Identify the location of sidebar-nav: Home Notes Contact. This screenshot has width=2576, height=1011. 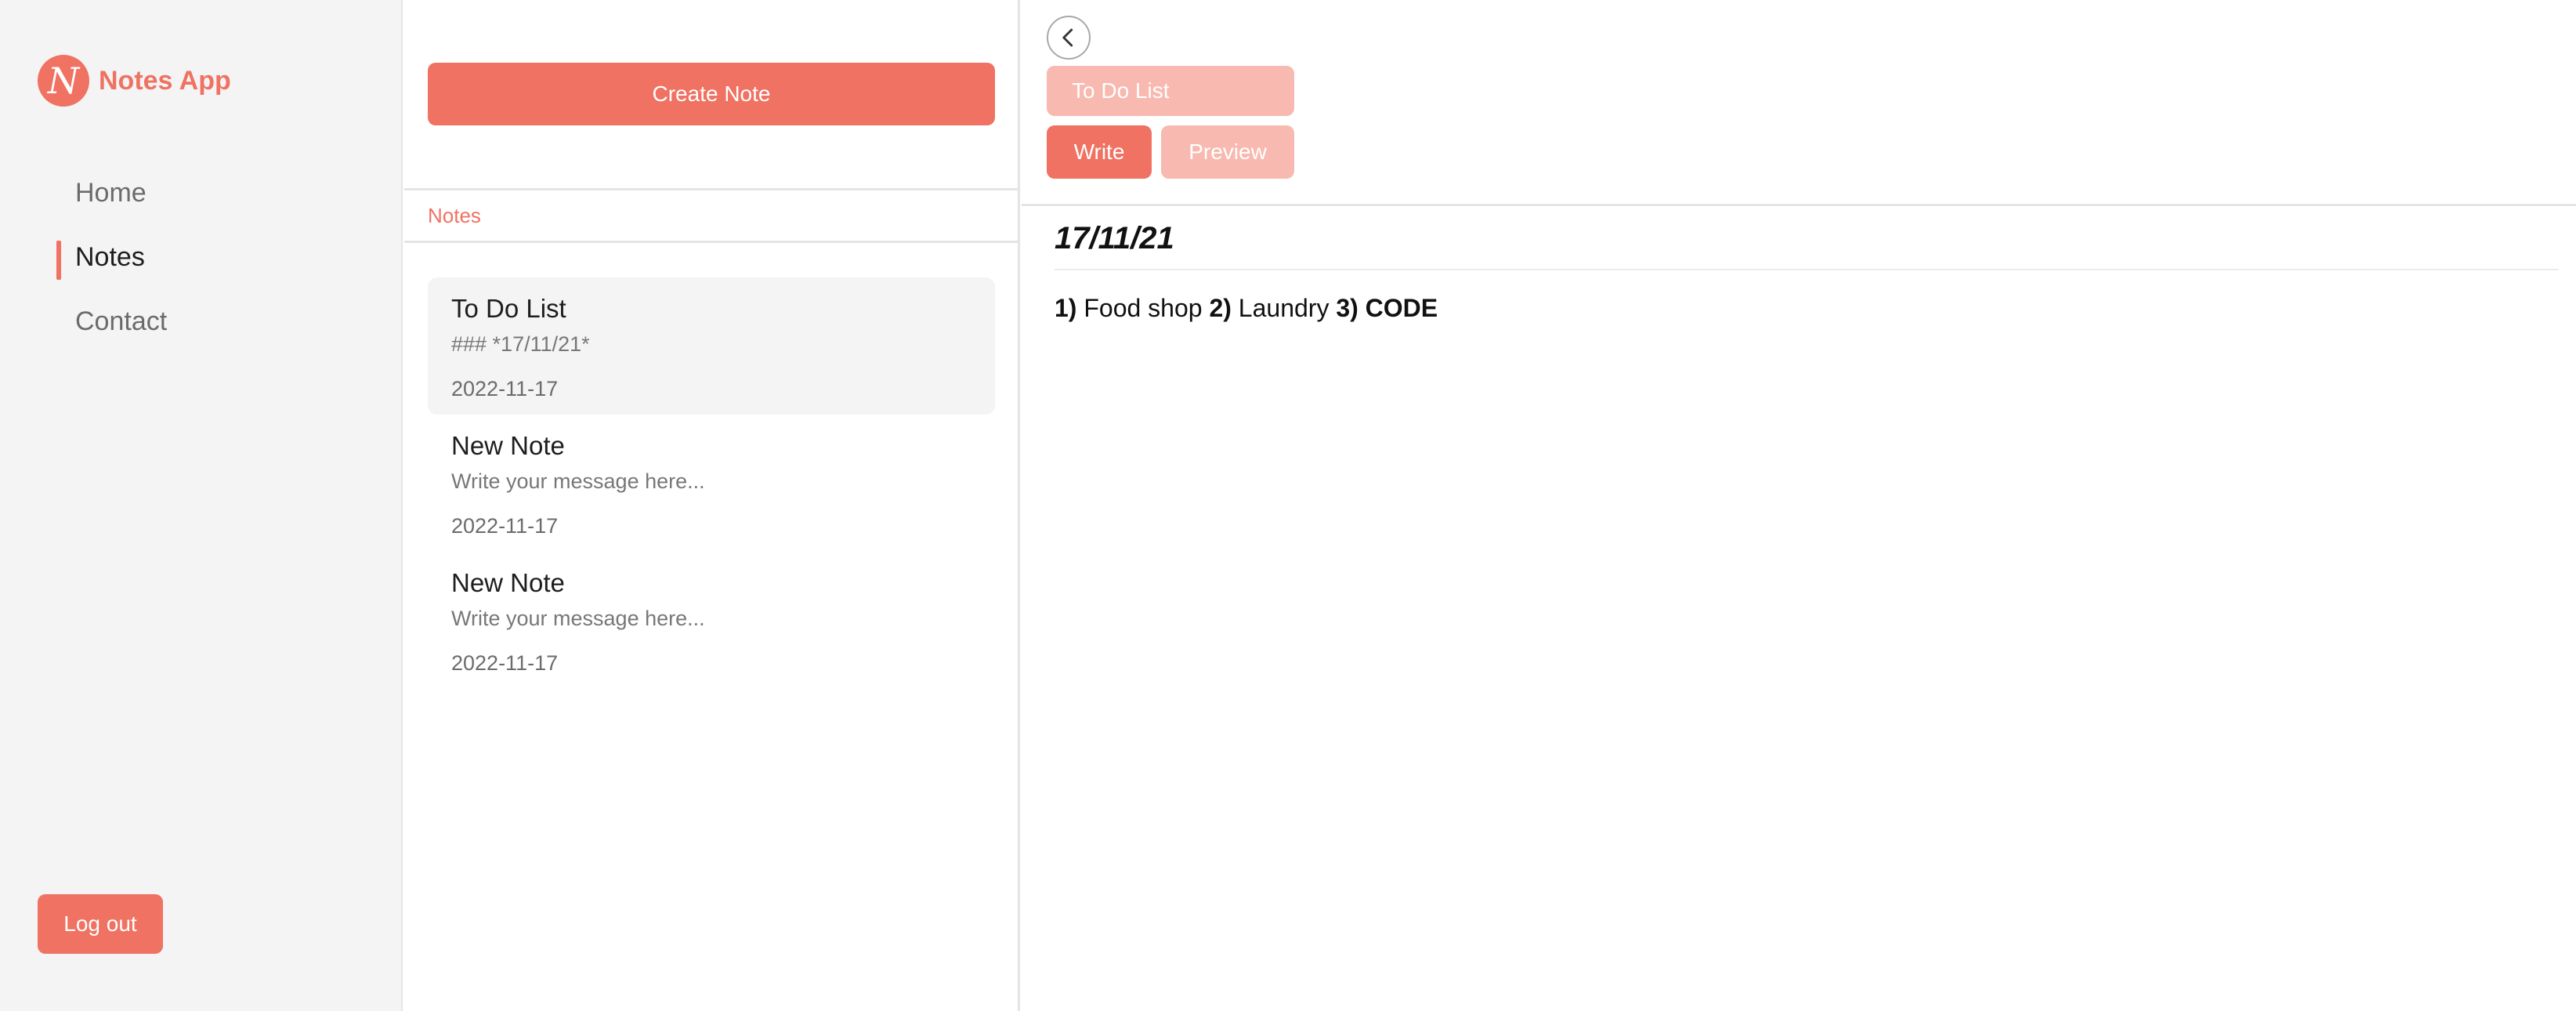
(112, 257).